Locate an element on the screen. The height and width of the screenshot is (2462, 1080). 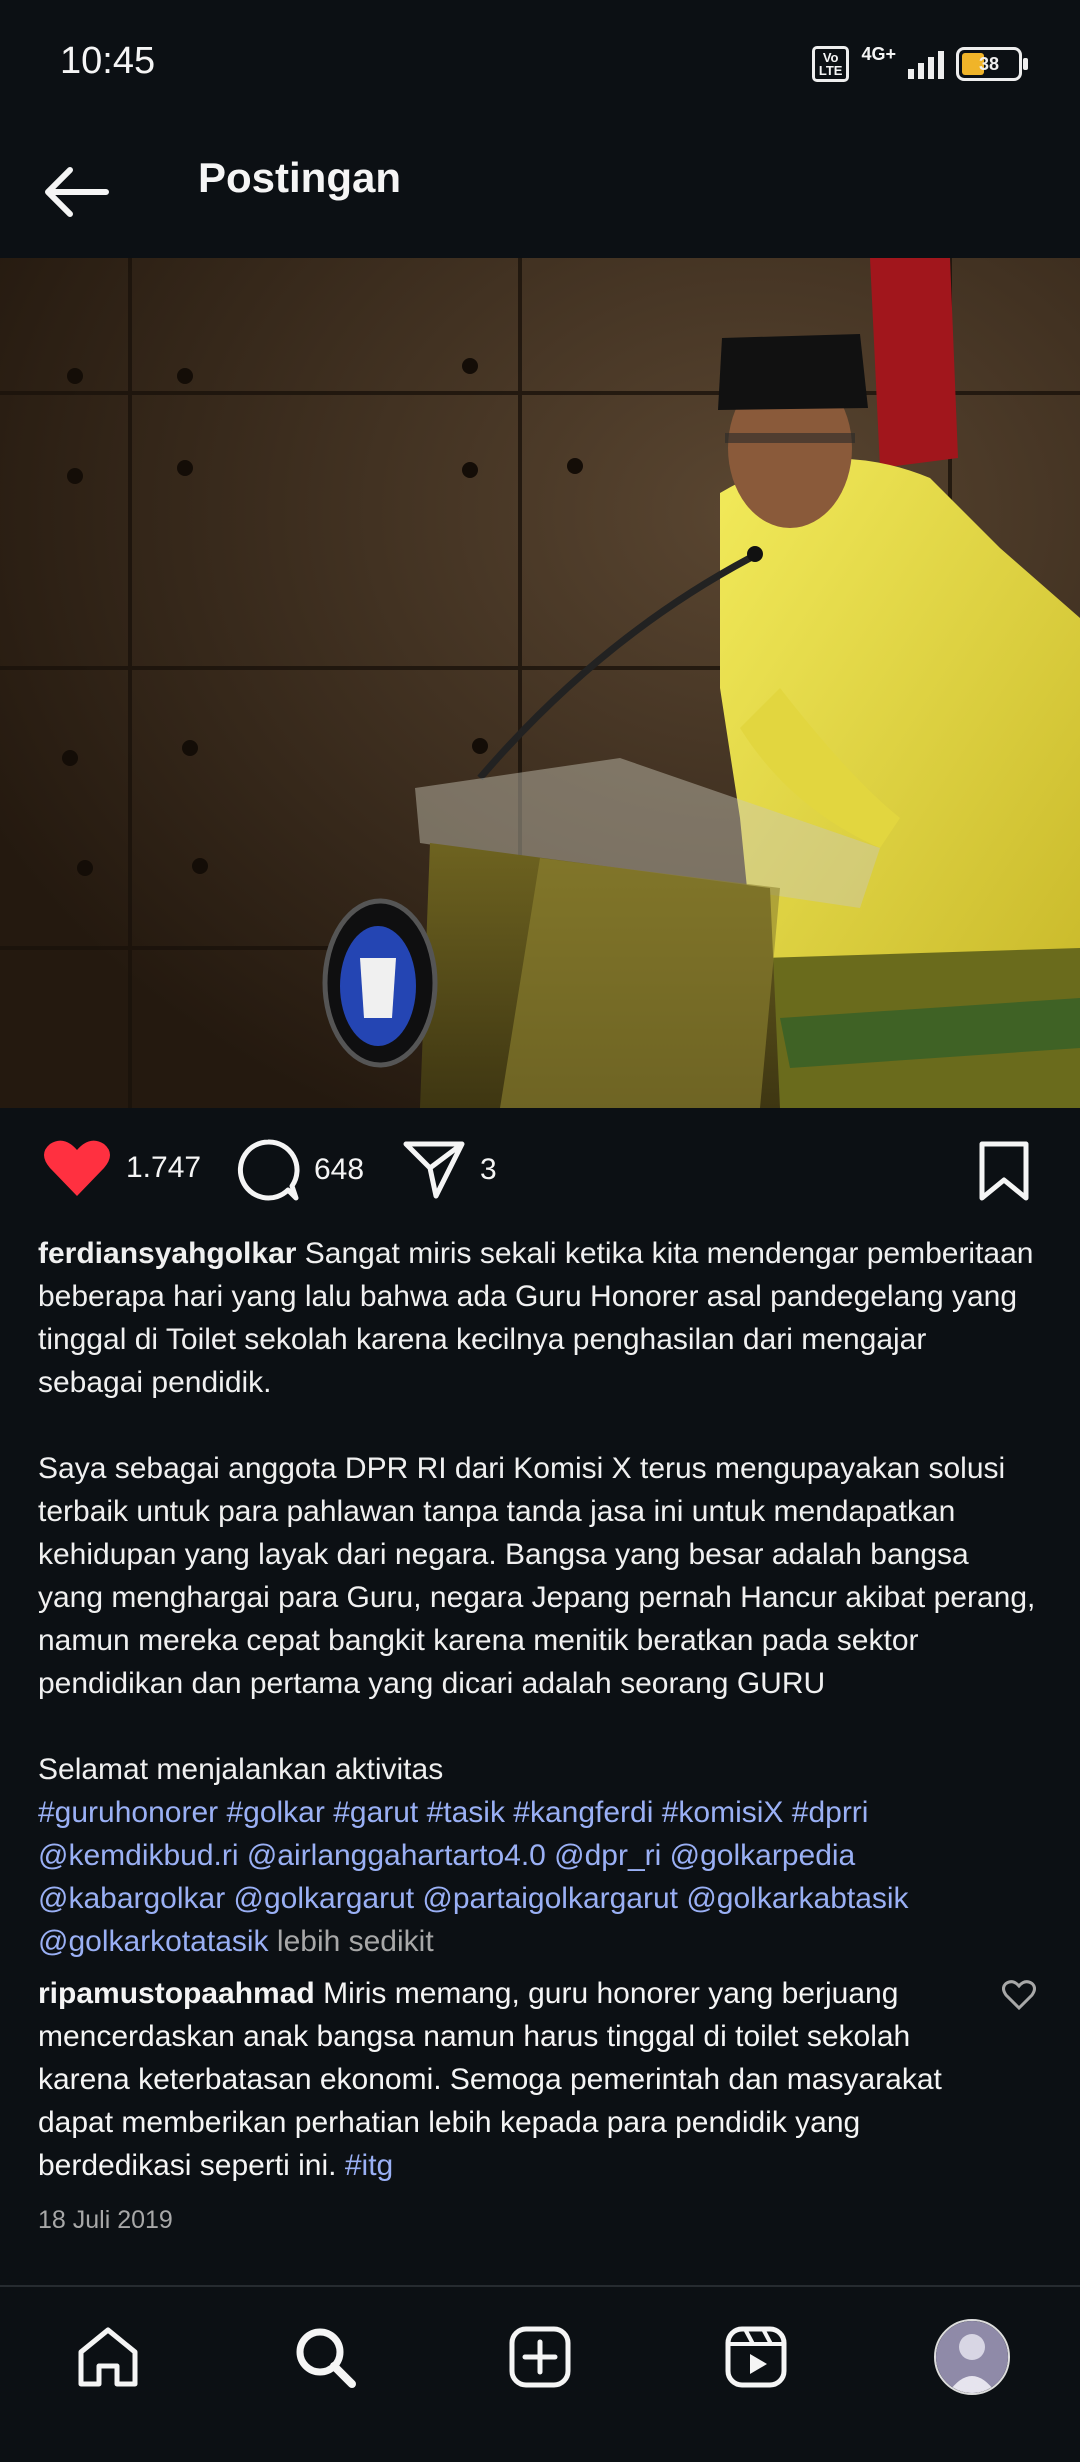
arrow-left-icon is located at coordinates (77, 192).